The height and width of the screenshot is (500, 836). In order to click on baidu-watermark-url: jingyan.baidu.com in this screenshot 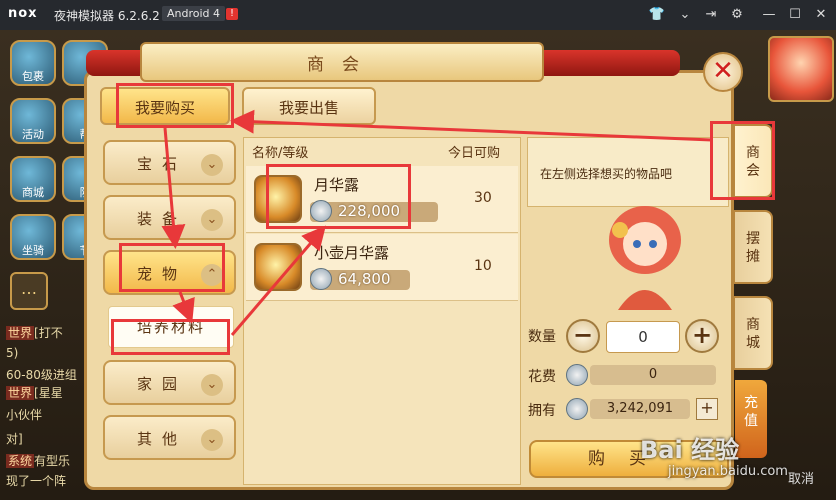, I will do `click(728, 471)`.